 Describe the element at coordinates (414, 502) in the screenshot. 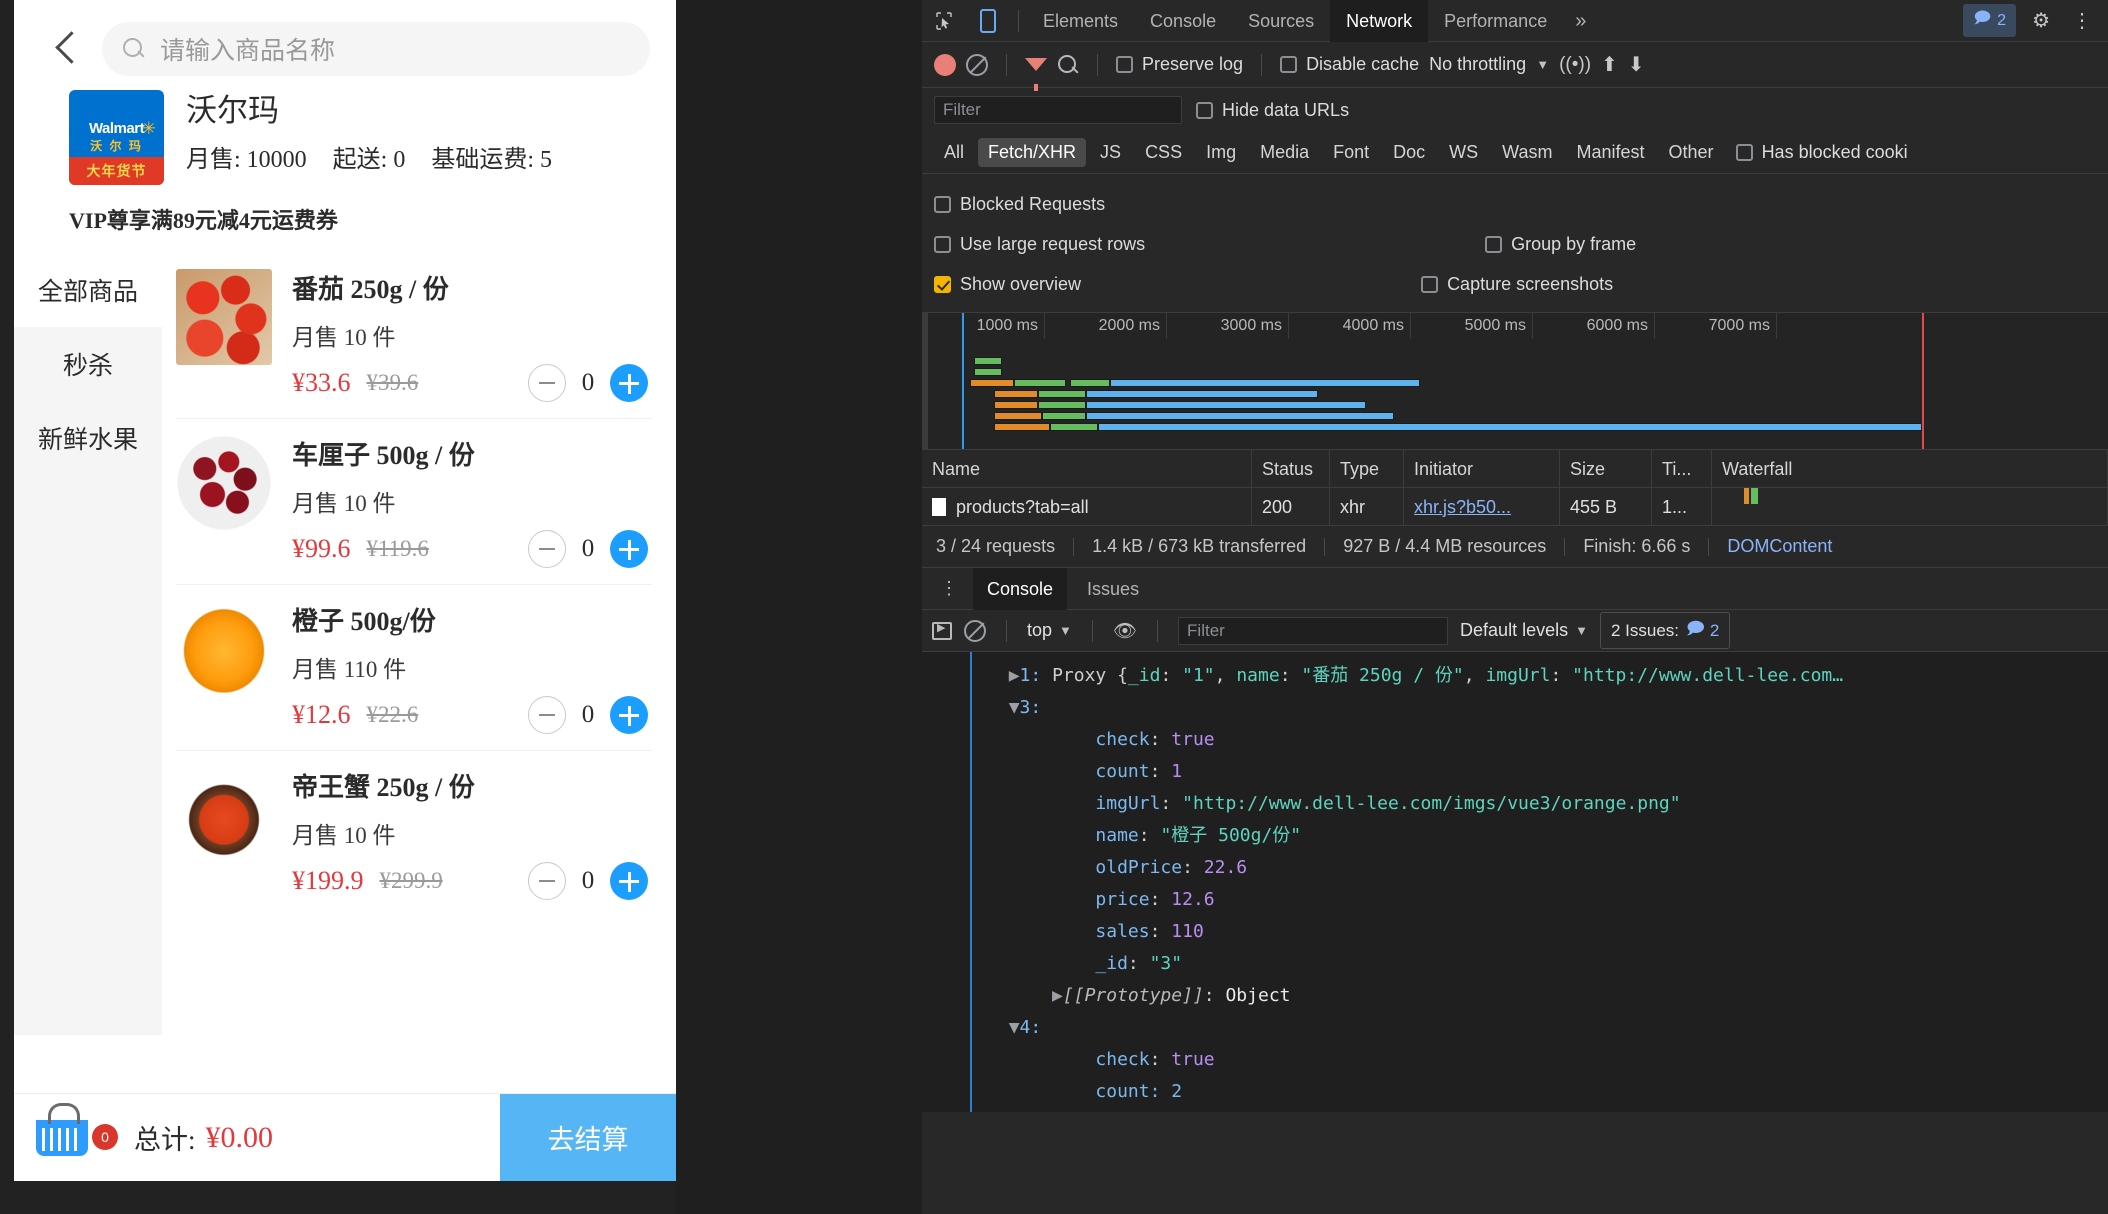

I see `list-item: 车厘子 500g / 份 月售 10 件 ¥99.6 ¥119.6 0` at that location.